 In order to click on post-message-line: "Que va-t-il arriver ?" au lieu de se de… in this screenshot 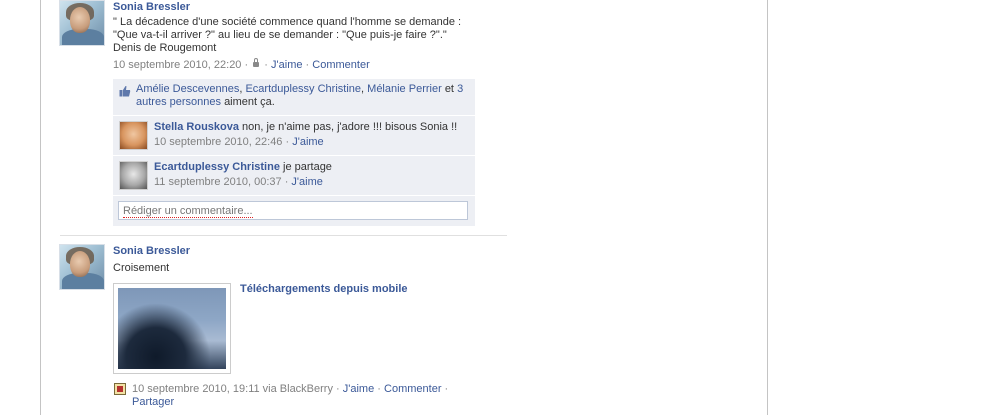, I will do `click(280, 35)`.